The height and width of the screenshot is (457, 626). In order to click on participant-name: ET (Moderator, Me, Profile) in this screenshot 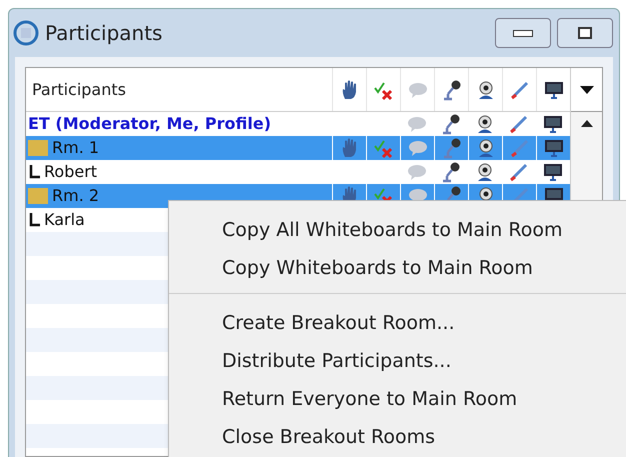, I will do `click(149, 124)`.